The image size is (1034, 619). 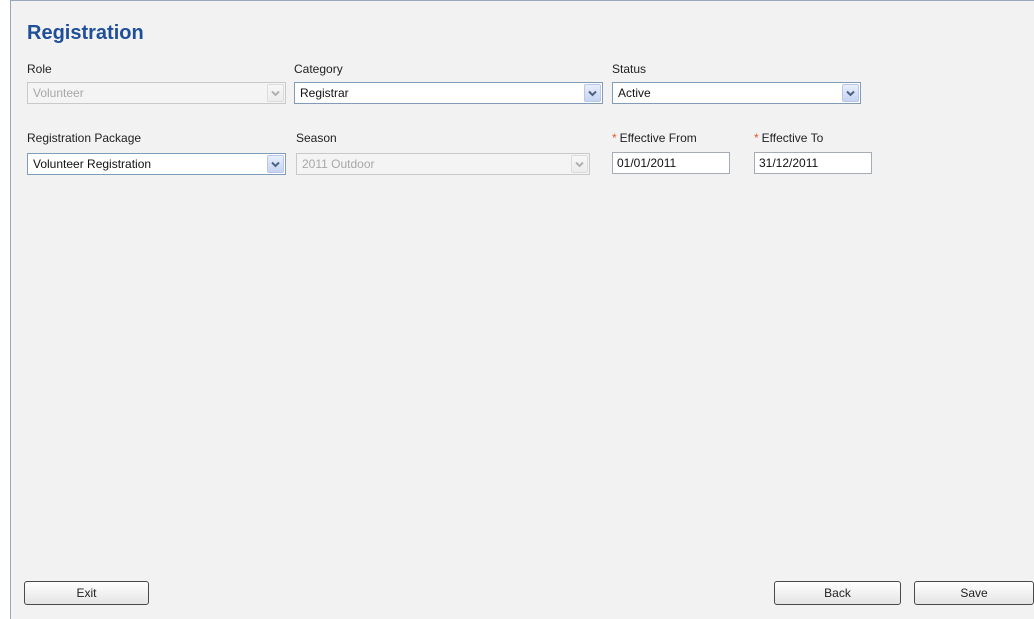 What do you see at coordinates (156, 93) in the screenshot?
I see `role-select: Volunteer` at bounding box center [156, 93].